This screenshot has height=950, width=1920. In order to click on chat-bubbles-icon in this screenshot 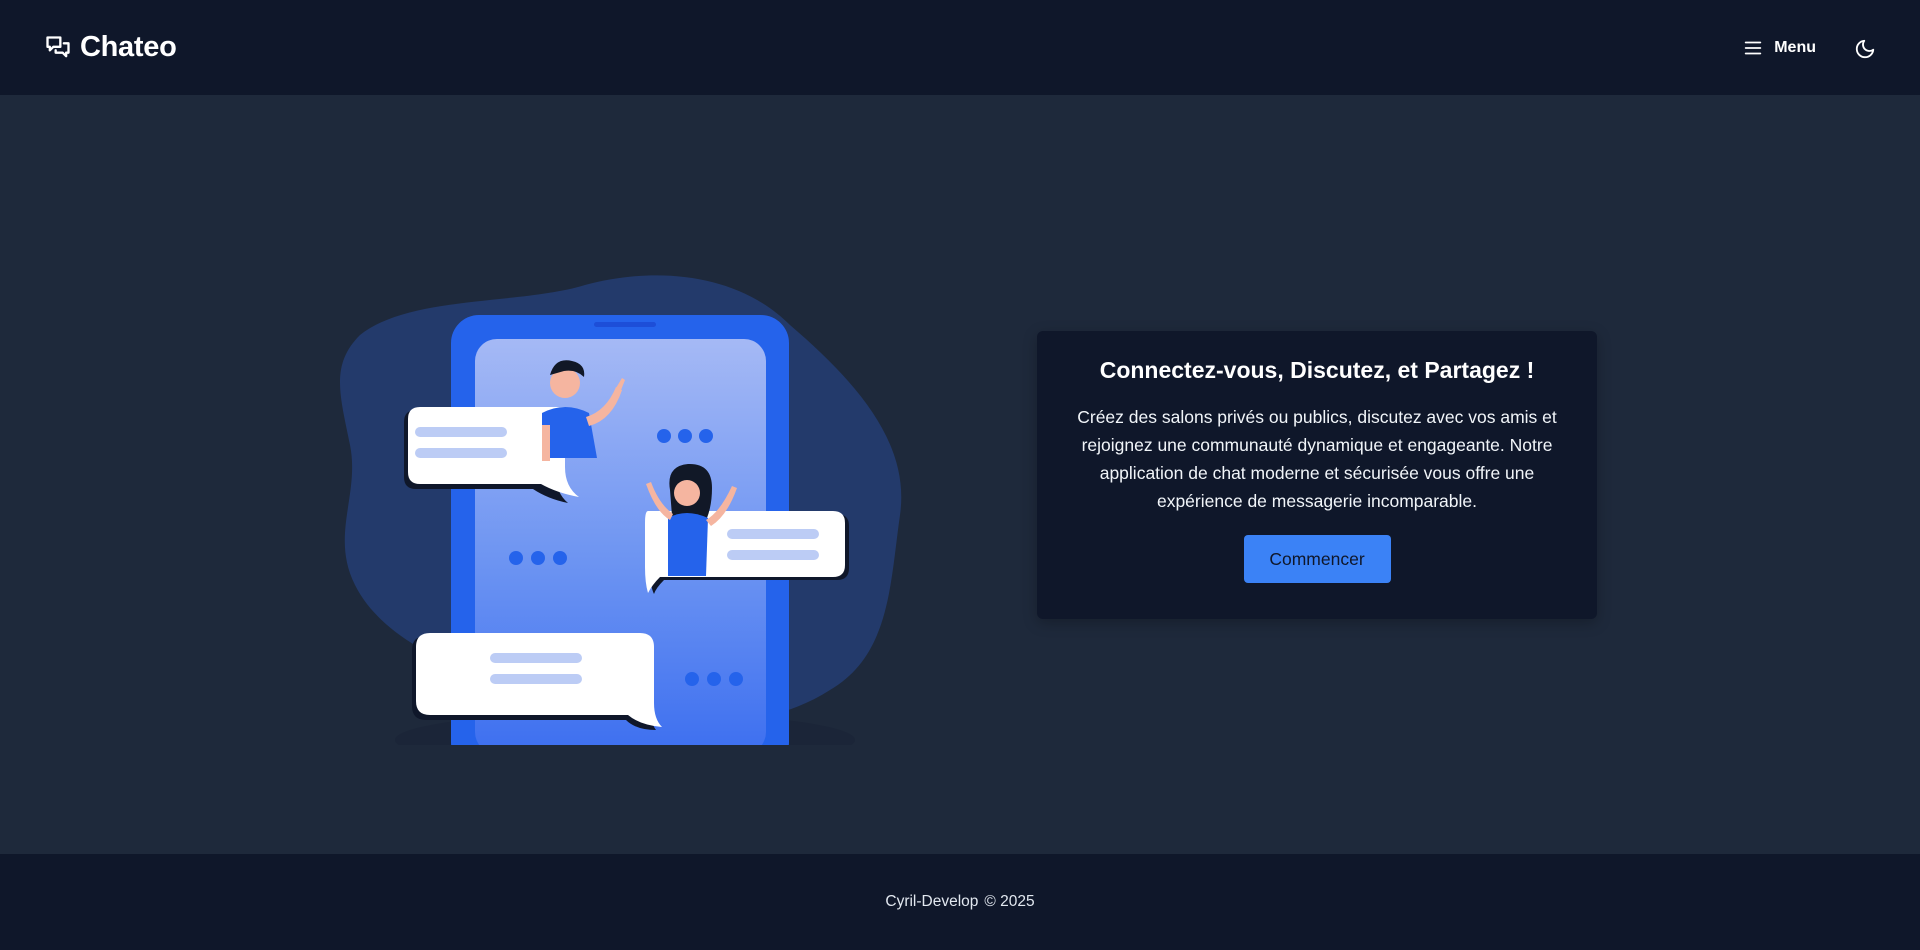, I will do `click(58, 48)`.